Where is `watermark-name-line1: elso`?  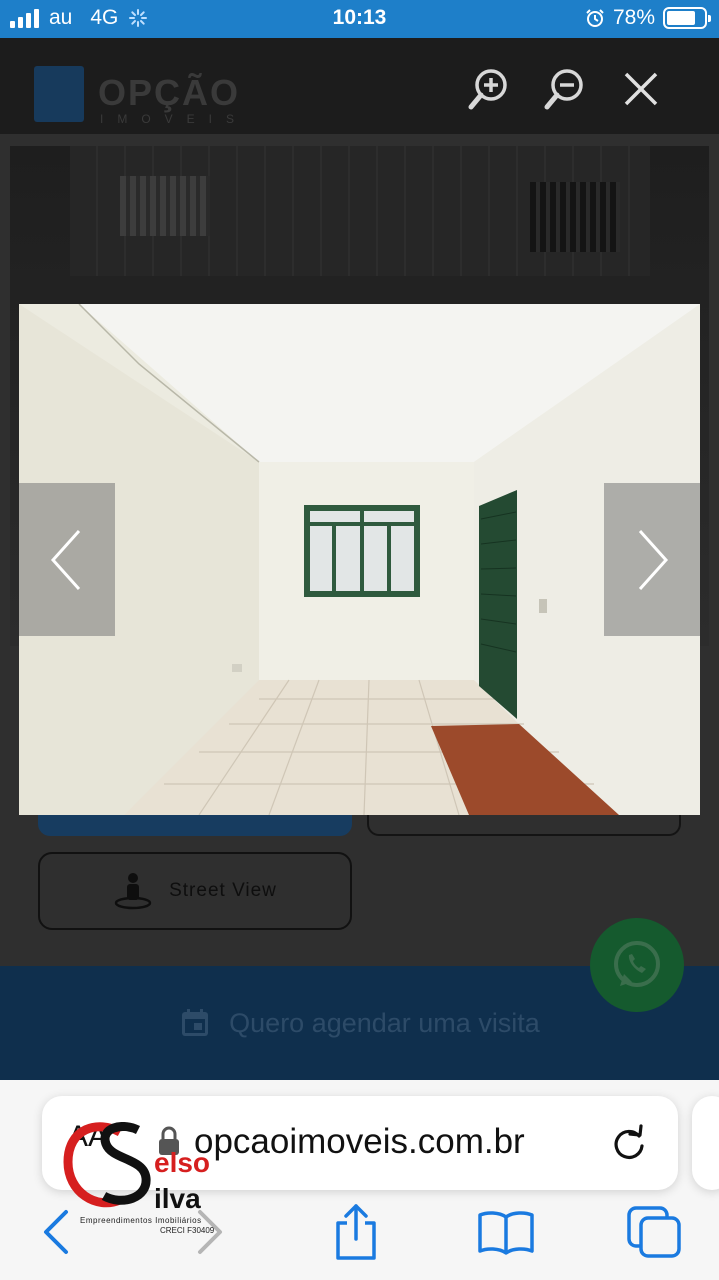 watermark-name-line1: elso is located at coordinates (182, 1162).